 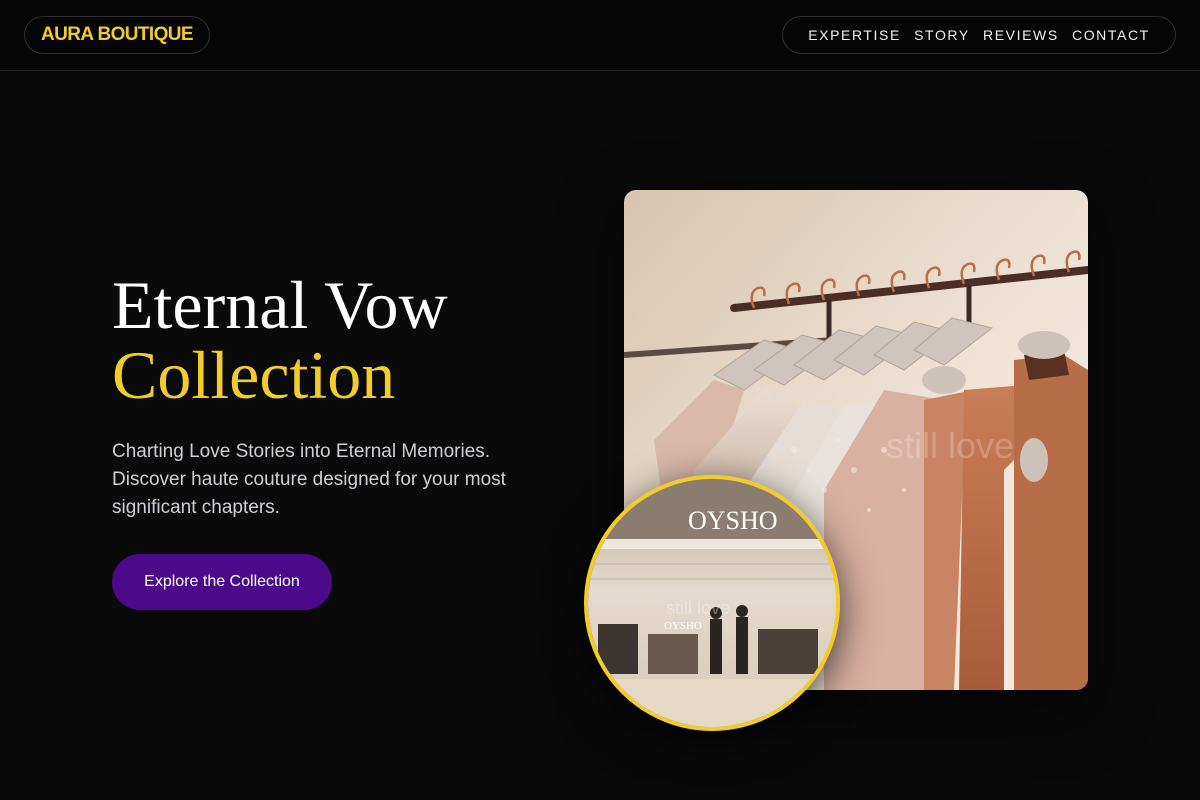 I want to click on nav-link-reviews: REVIEWS, so click(x=1021, y=35).